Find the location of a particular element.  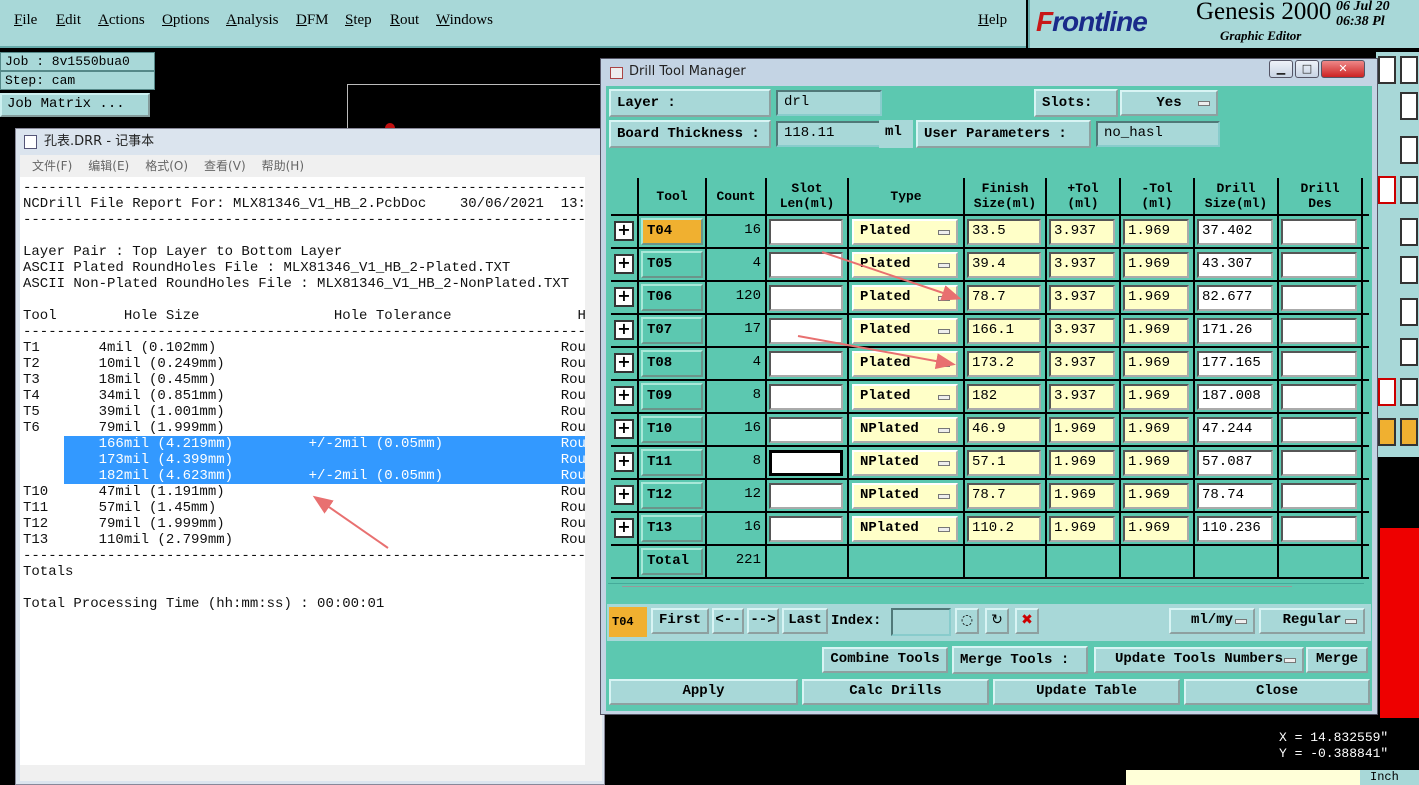

merge-button: Merge is located at coordinates (1337, 660).